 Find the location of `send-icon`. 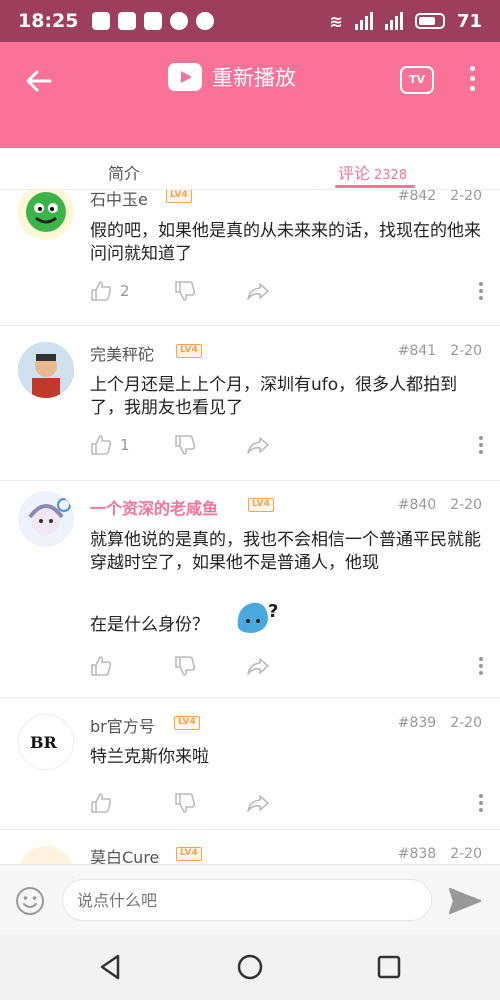

send-icon is located at coordinates (465, 901).